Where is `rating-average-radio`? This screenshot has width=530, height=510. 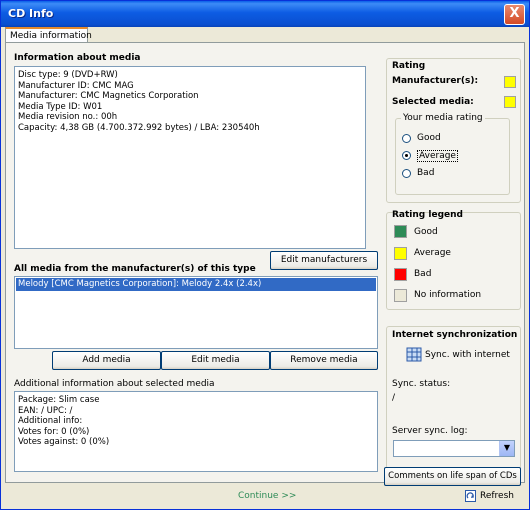 rating-average-radio is located at coordinates (406, 155).